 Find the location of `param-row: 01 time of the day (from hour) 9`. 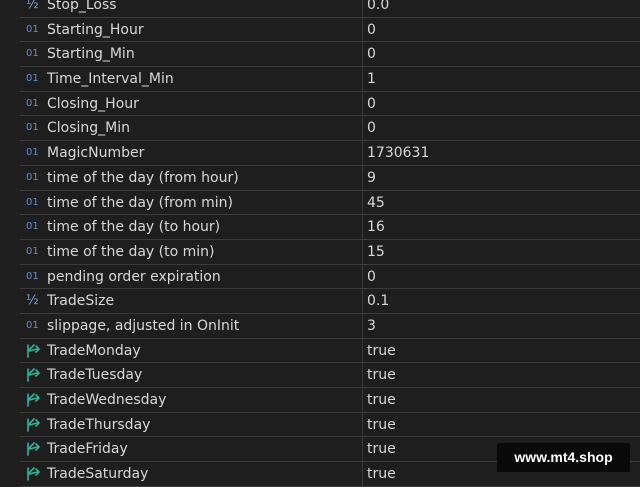

param-row: 01 time of the day (from hour) 9 is located at coordinates (330, 178).